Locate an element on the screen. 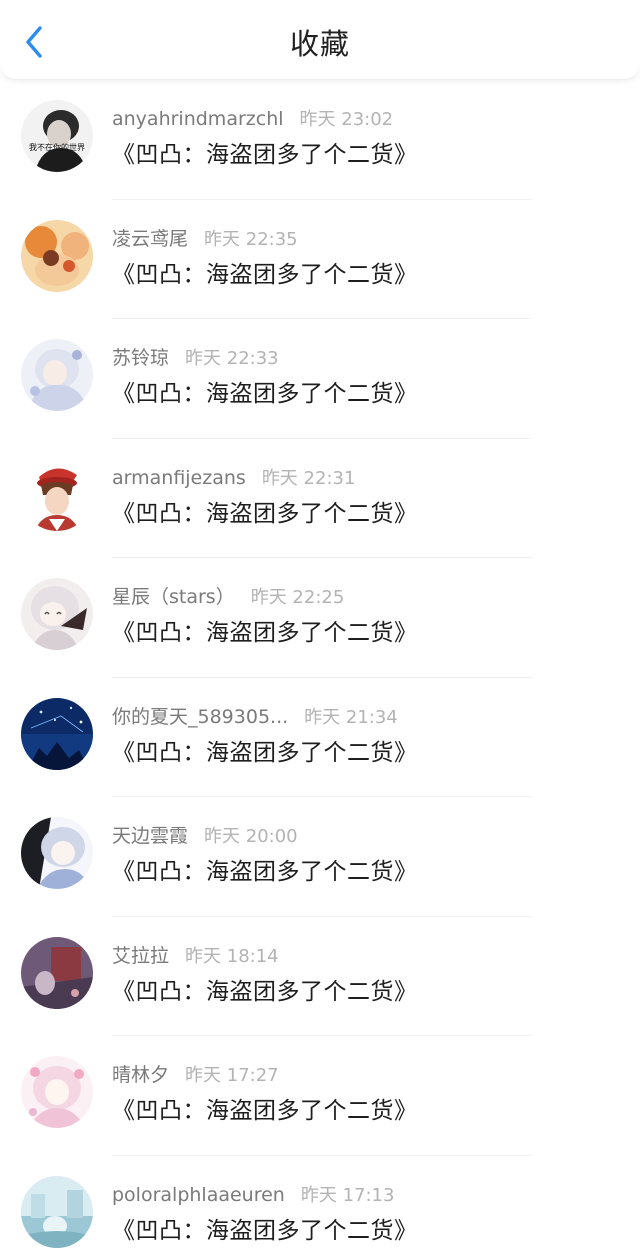 Image resolution: width=640 pixels, height=1256 pixels. list-item: poloralphlaaeuren 昨天 17:13 《凹凸：海盗团多了个二货》 is located at coordinates (320, 1206).